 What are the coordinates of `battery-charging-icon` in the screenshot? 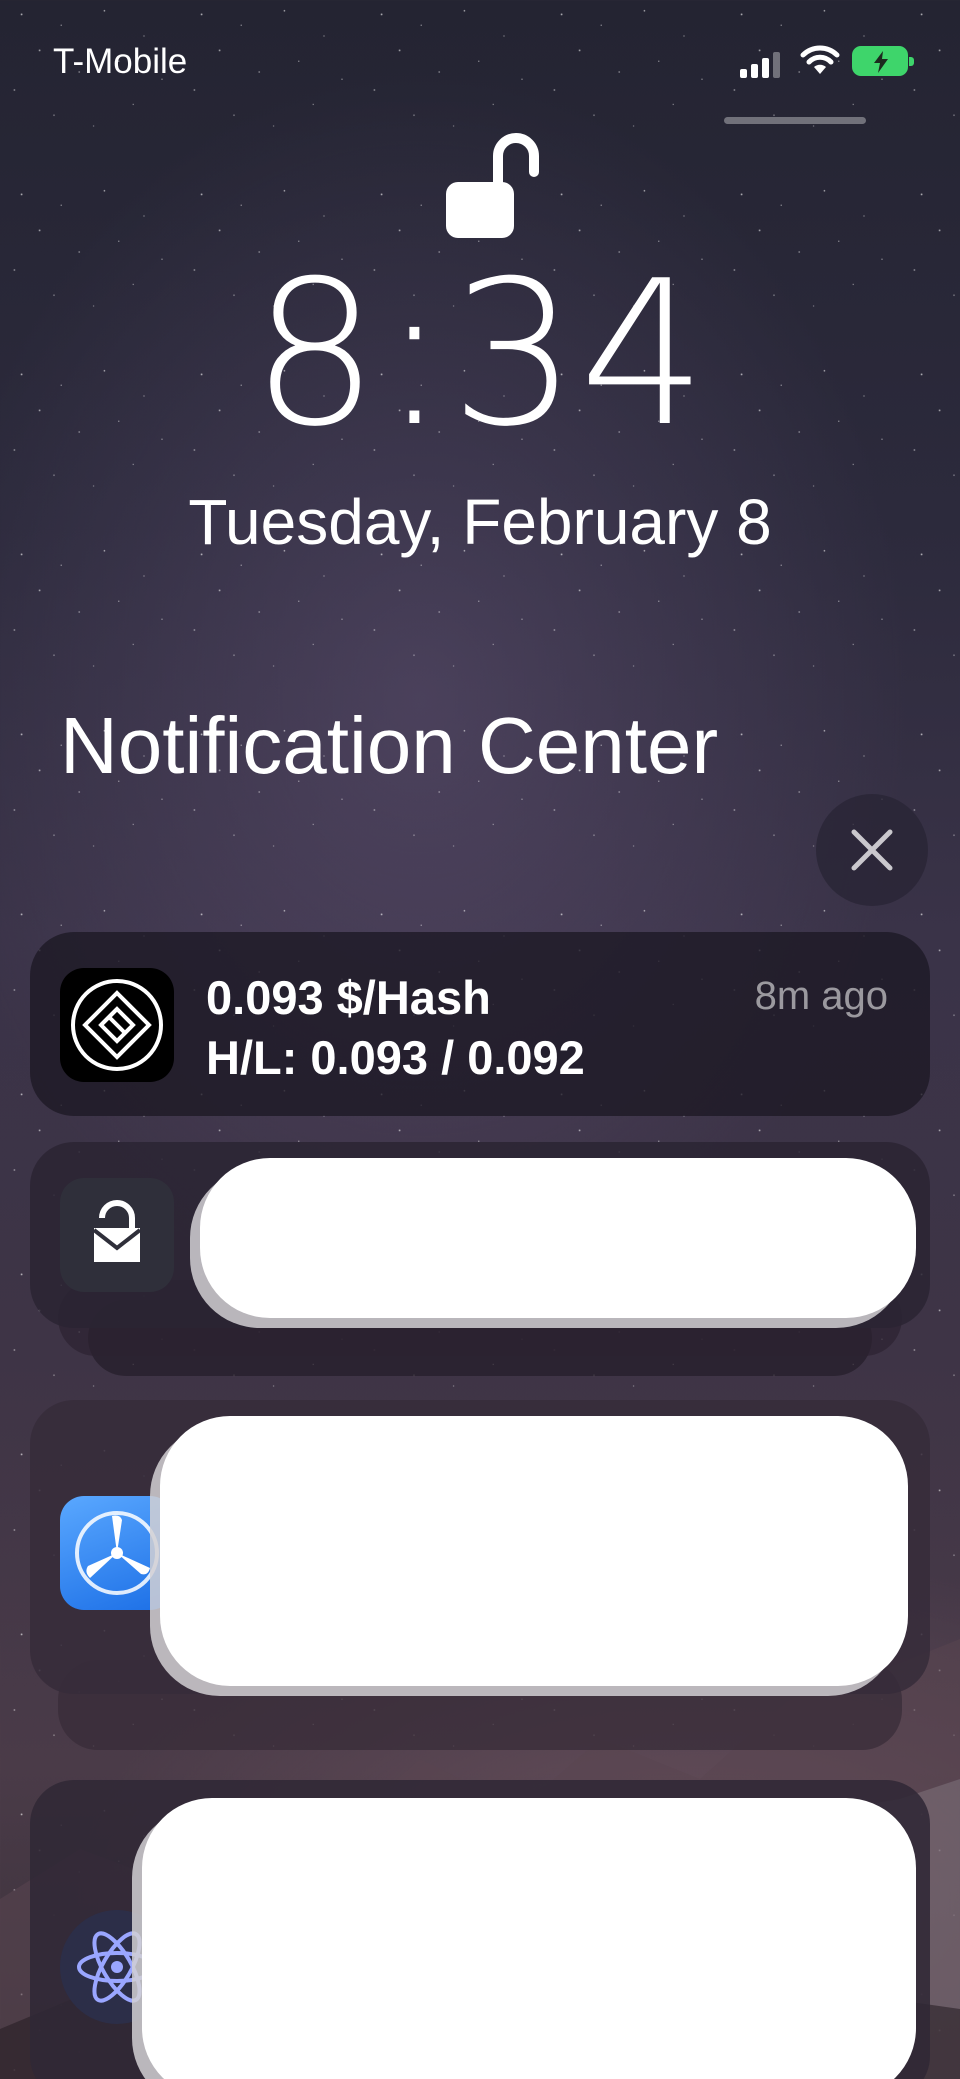 It's located at (883, 61).